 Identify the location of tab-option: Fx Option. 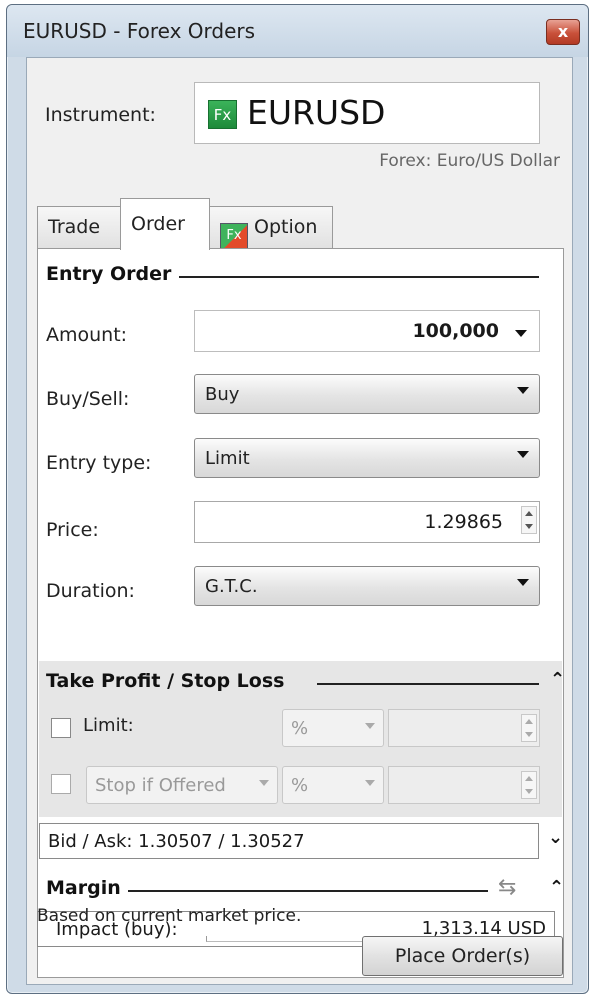
(271, 227).